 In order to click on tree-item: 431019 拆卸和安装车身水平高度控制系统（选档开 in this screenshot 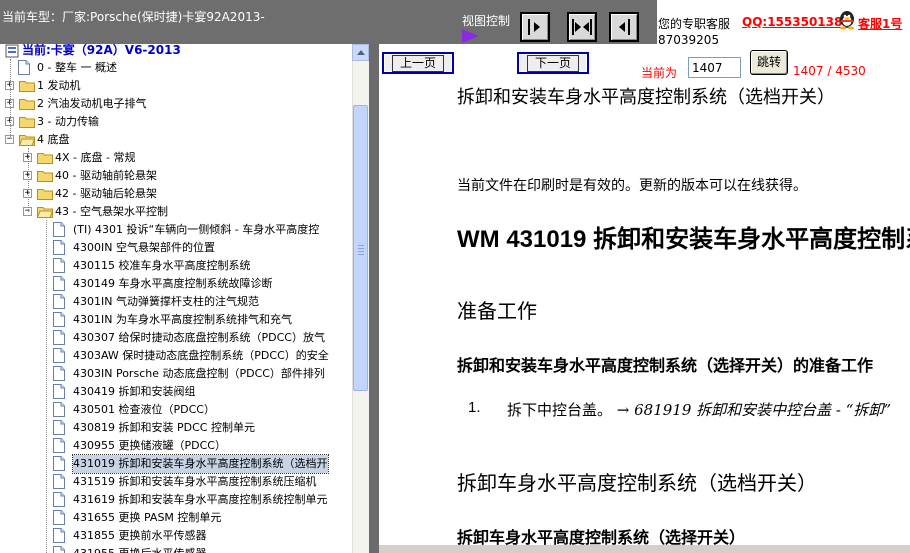, I will do `click(184, 464)`.